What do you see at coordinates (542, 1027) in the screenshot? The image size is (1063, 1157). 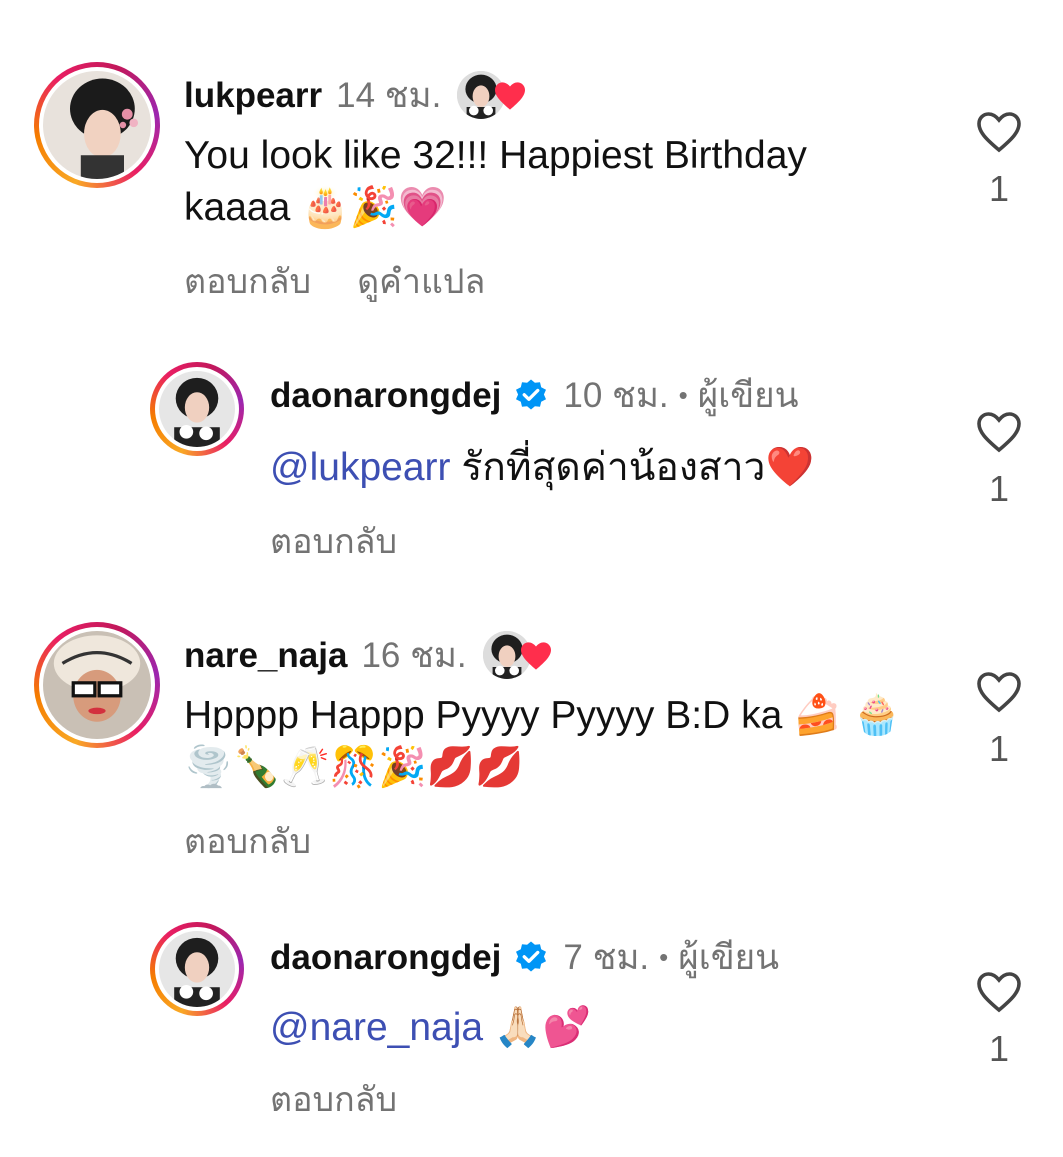 I see `comment-body: 🙏🏻💕` at bounding box center [542, 1027].